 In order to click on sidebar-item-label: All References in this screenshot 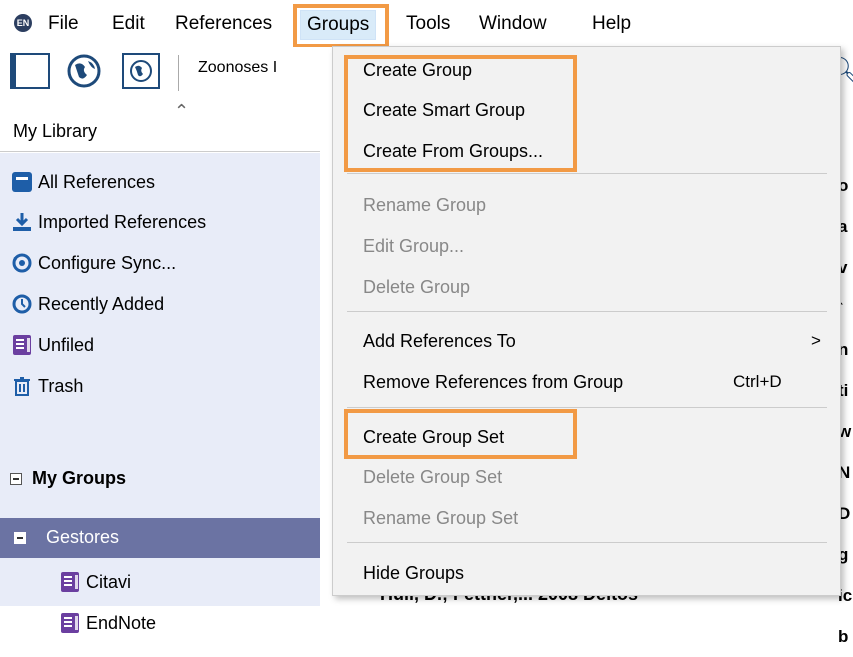, I will do `click(97, 182)`.